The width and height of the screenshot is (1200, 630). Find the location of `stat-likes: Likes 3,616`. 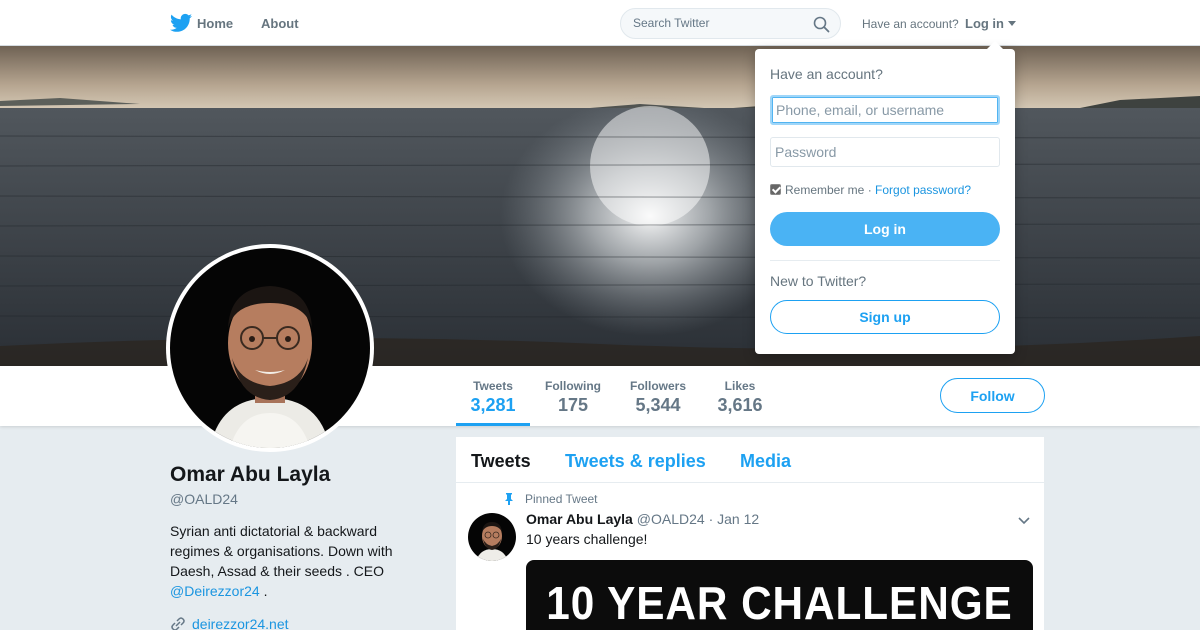

stat-likes: Likes 3,616 is located at coordinates (740, 396).